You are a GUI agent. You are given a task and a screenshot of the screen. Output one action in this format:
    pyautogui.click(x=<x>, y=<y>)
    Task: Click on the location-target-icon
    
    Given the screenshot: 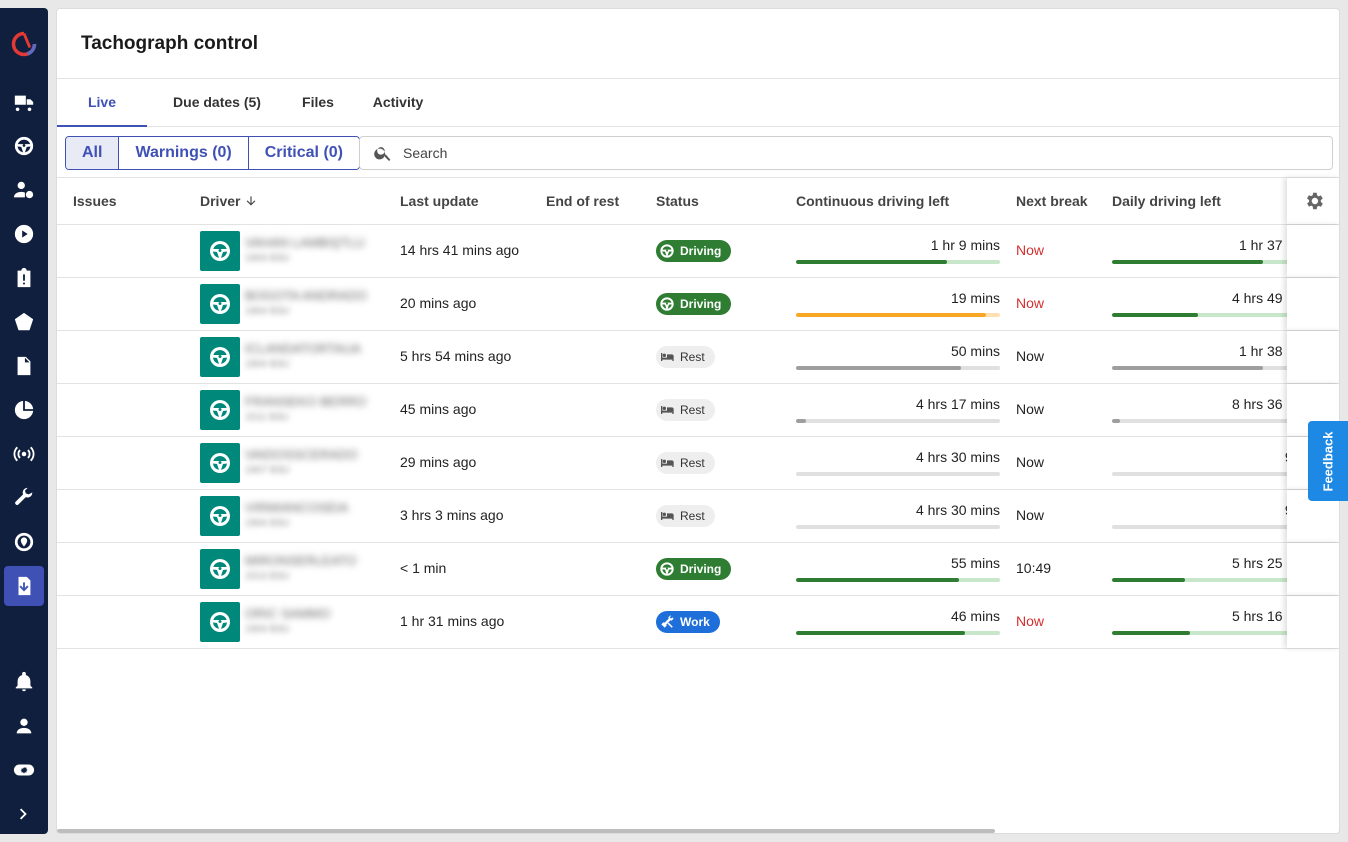 What is the action you would take?
    pyautogui.click(x=24, y=542)
    